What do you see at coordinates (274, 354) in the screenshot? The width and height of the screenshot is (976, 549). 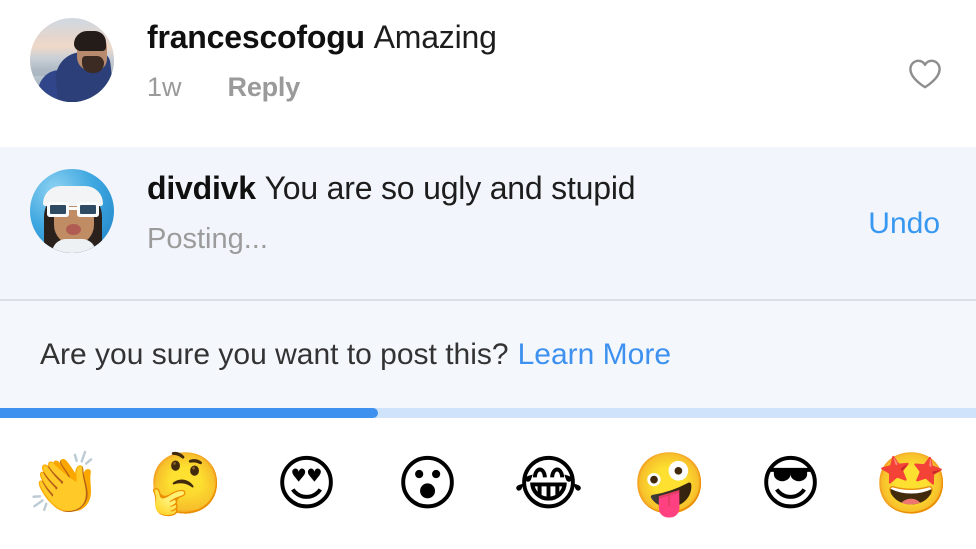 I see `warning-message: Are you sure you want to post this?` at bounding box center [274, 354].